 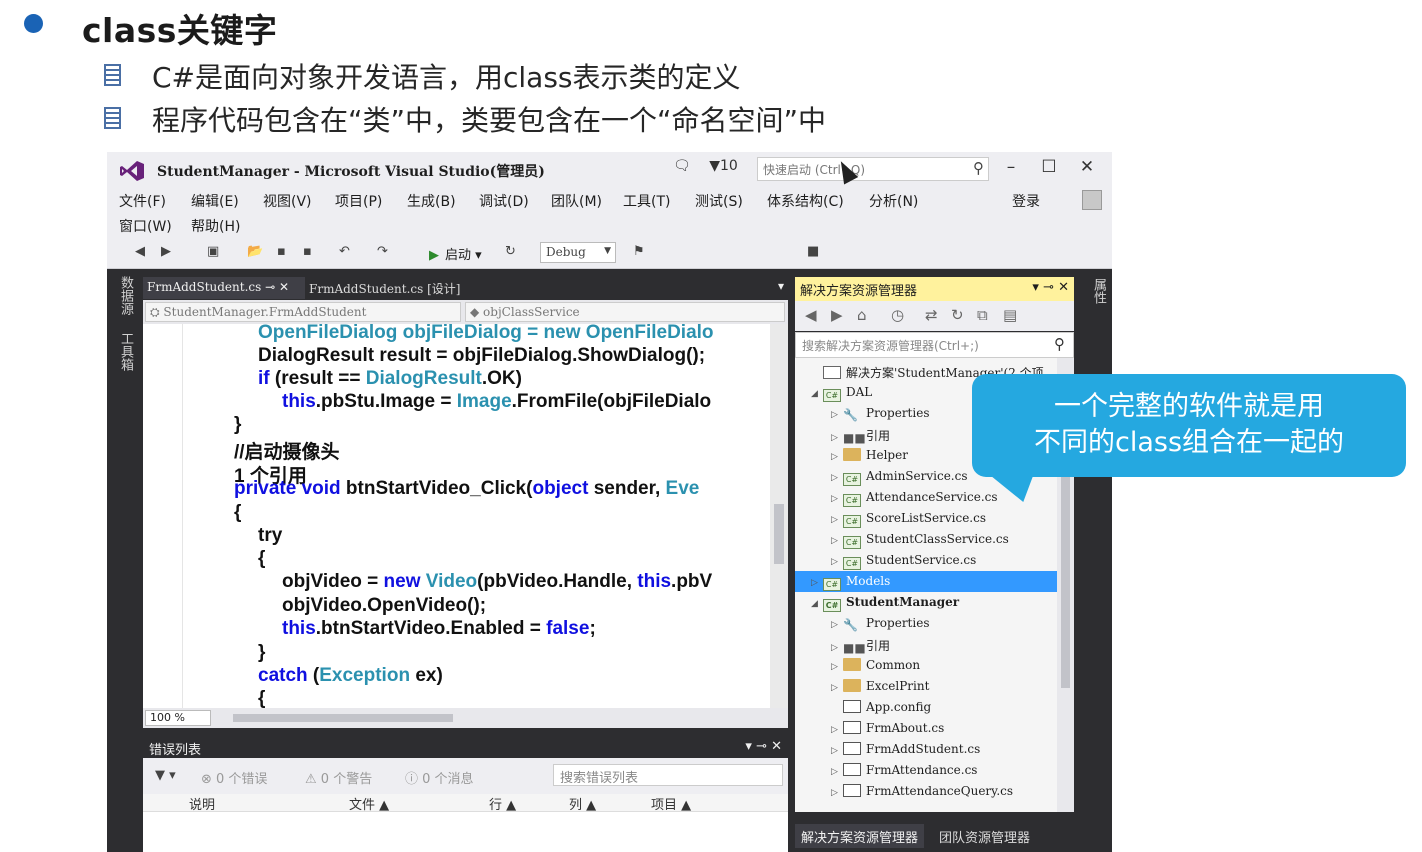 What do you see at coordinates (270, 287) in the screenshot?
I see `pin-icon: ⊸` at bounding box center [270, 287].